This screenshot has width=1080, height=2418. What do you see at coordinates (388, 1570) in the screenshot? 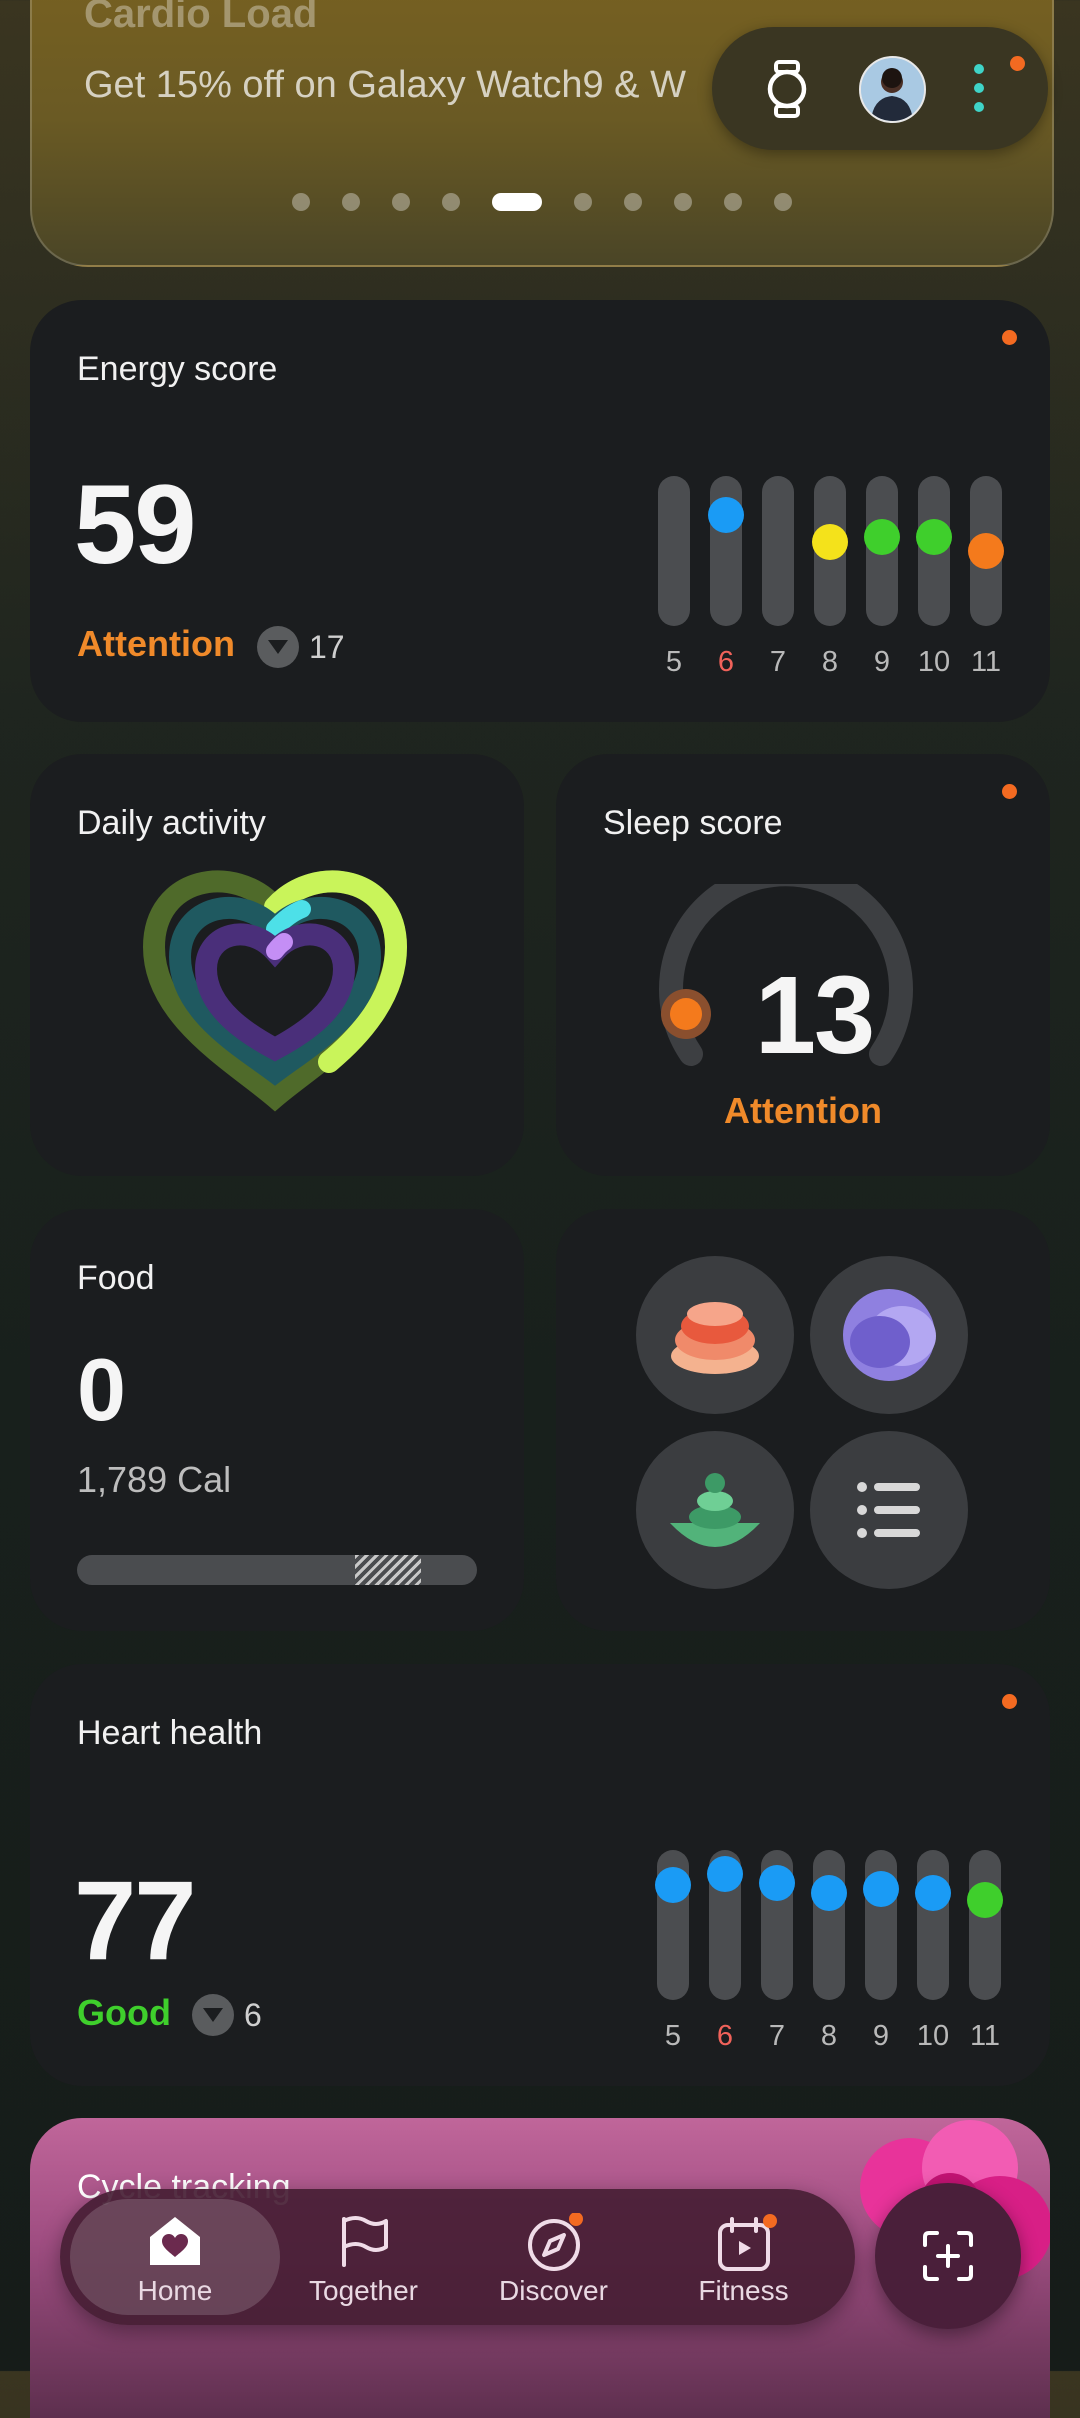
I see `calorie-target-marker` at bounding box center [388, 1570].